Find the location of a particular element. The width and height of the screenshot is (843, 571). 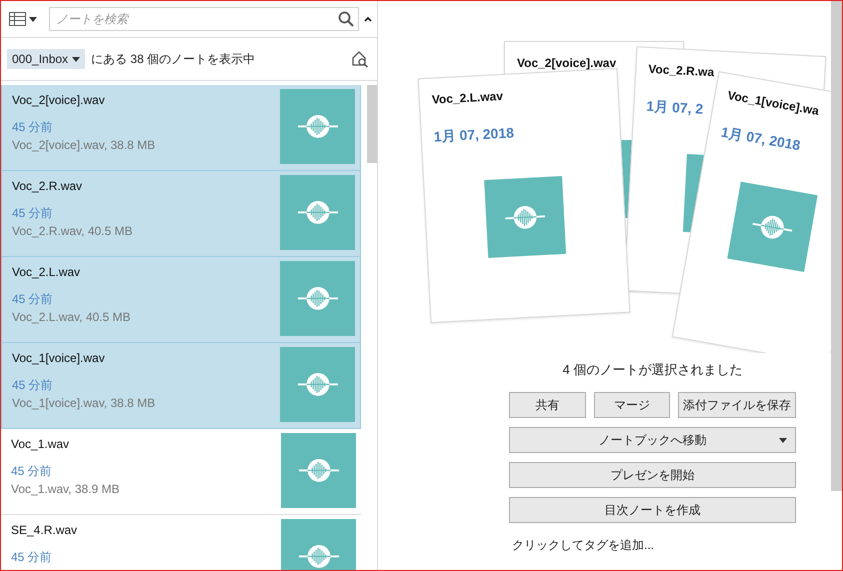

house-search-icon is located at coordinates (360, 59).